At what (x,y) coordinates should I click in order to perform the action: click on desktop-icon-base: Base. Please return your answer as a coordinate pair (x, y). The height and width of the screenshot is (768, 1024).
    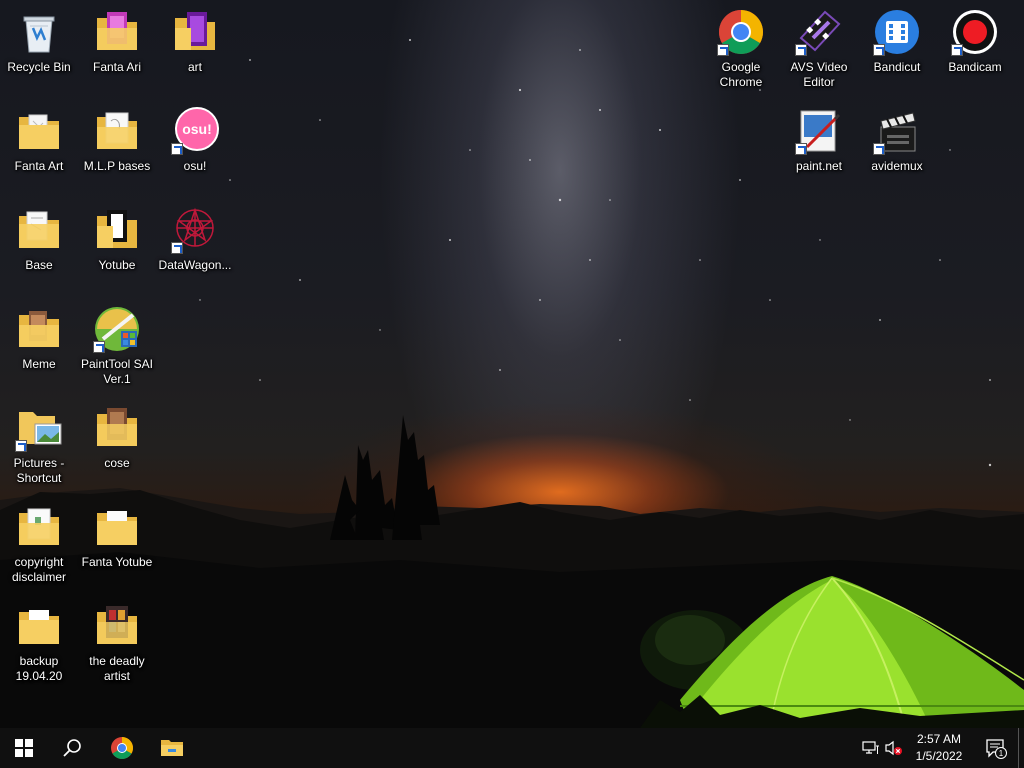
    Looking at the image, I should click on (39, 246).